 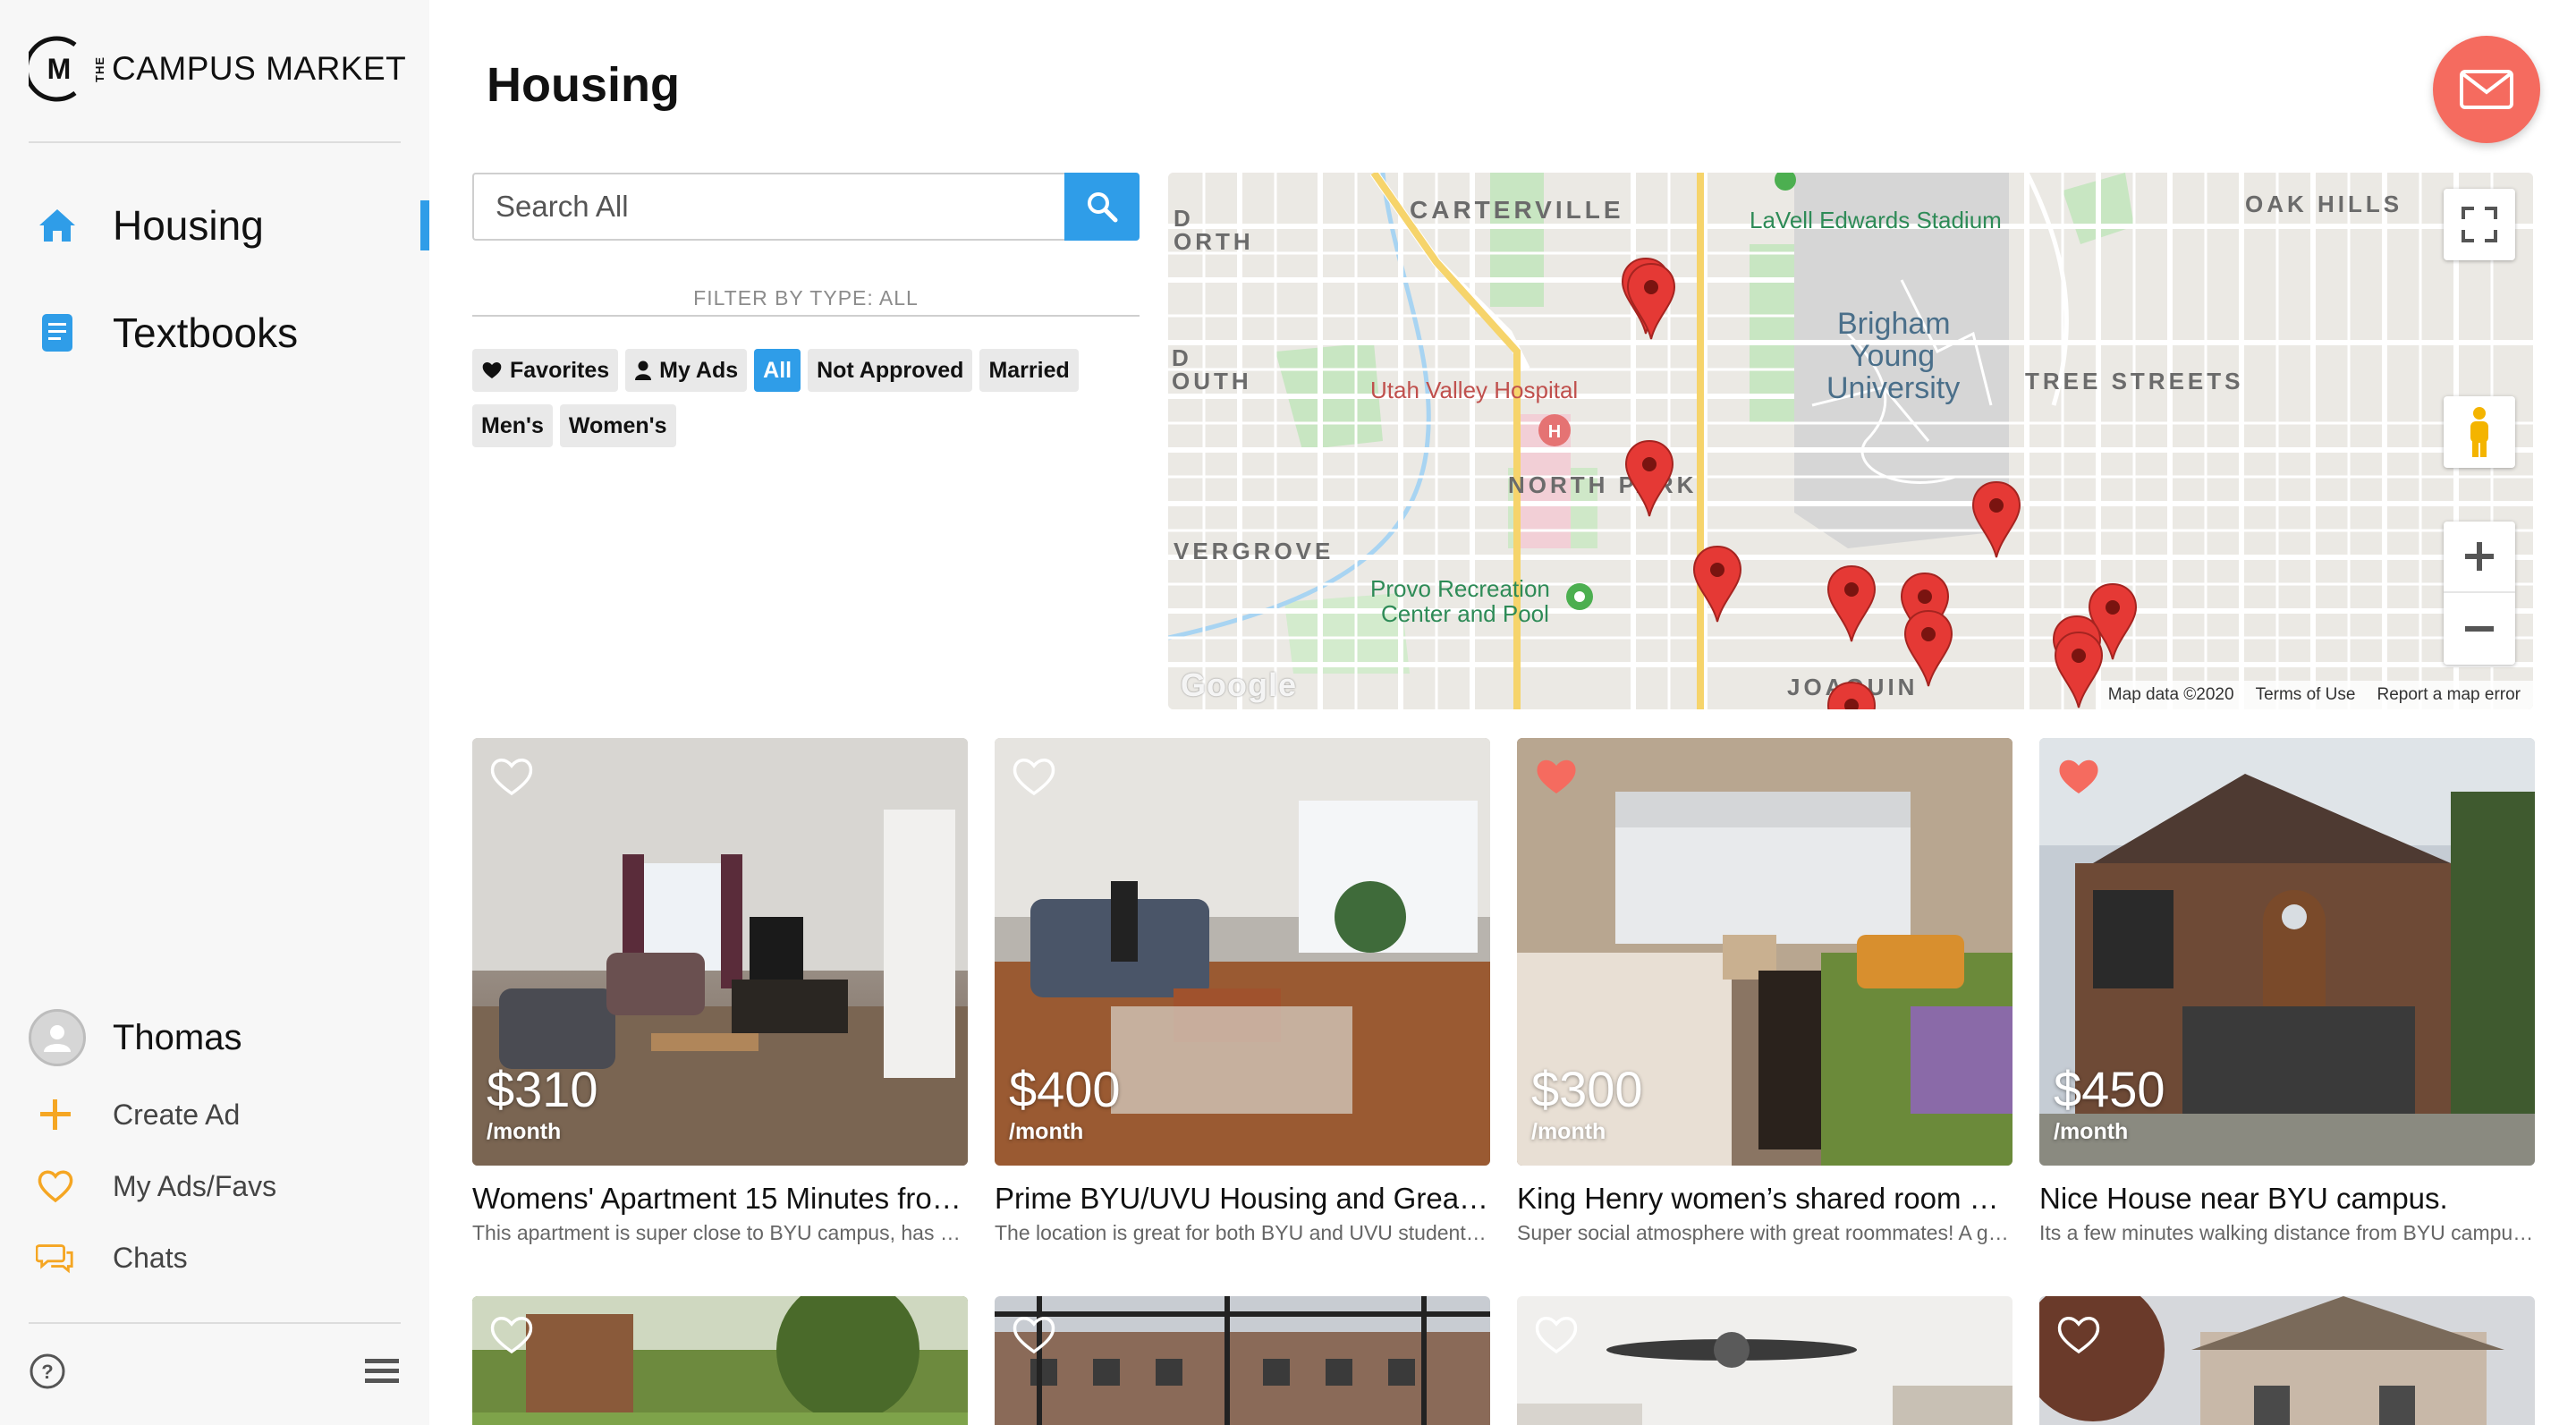 I want to click on help-icon: ?, so click(x=47, y=1371).